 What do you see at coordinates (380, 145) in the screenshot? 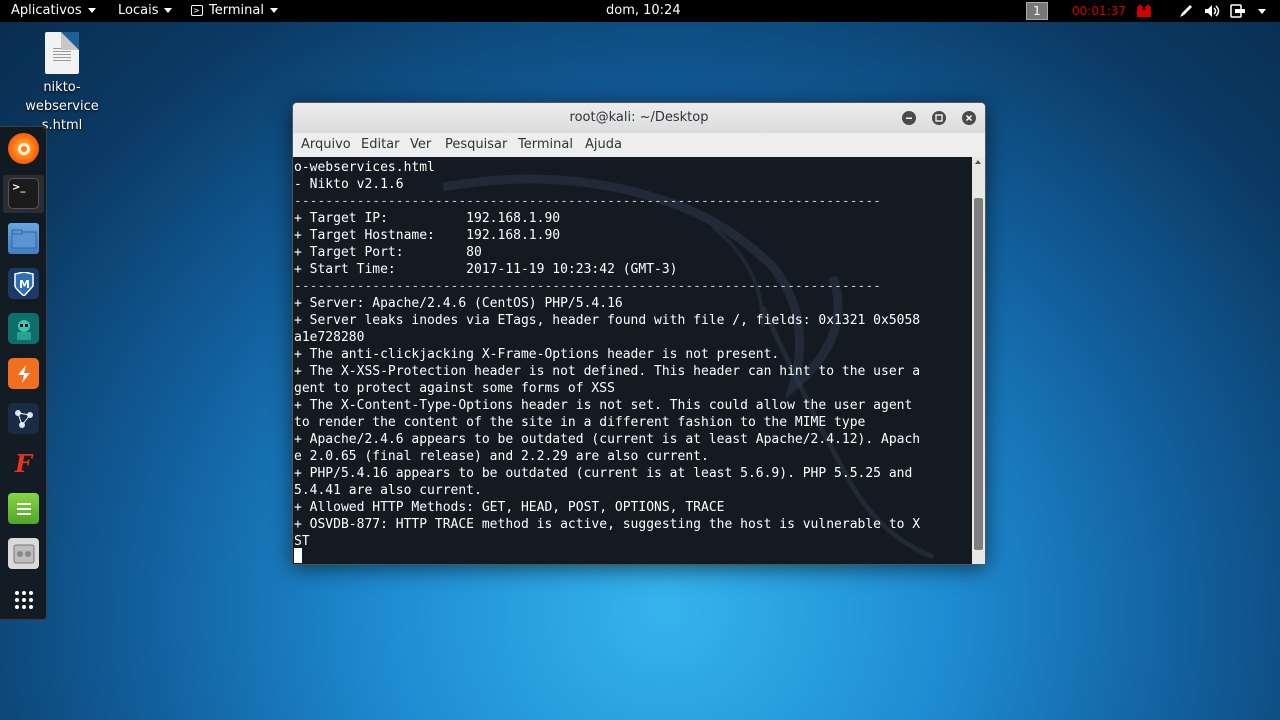
I see `menu-editar: Editar` at bounding box center [380, 145].